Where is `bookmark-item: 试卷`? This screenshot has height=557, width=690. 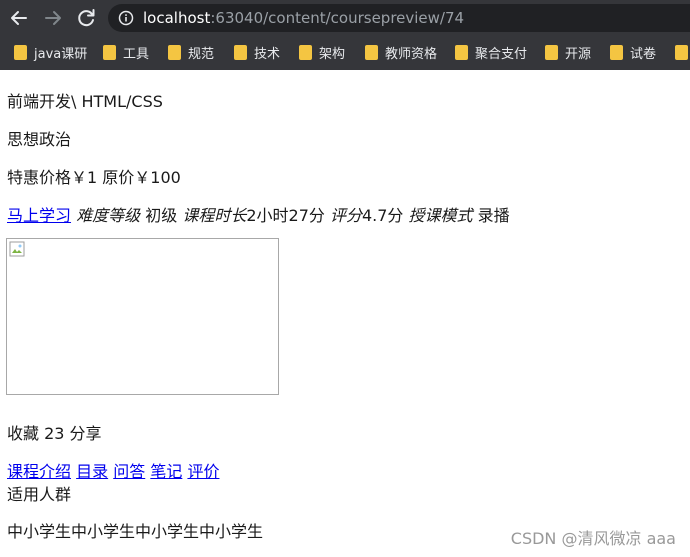
bookmark-item: 试卷 is located at coordinates (633, 52).